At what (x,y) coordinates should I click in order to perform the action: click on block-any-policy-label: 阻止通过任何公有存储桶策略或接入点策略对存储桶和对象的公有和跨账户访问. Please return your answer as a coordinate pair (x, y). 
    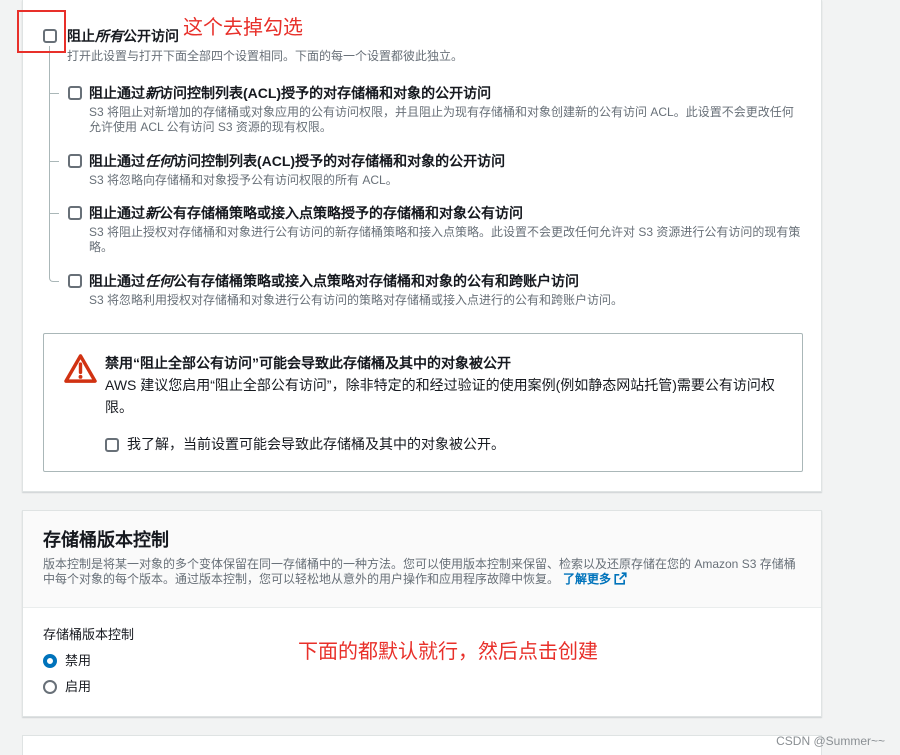
    Looking at the image, I should click on (446, 281).